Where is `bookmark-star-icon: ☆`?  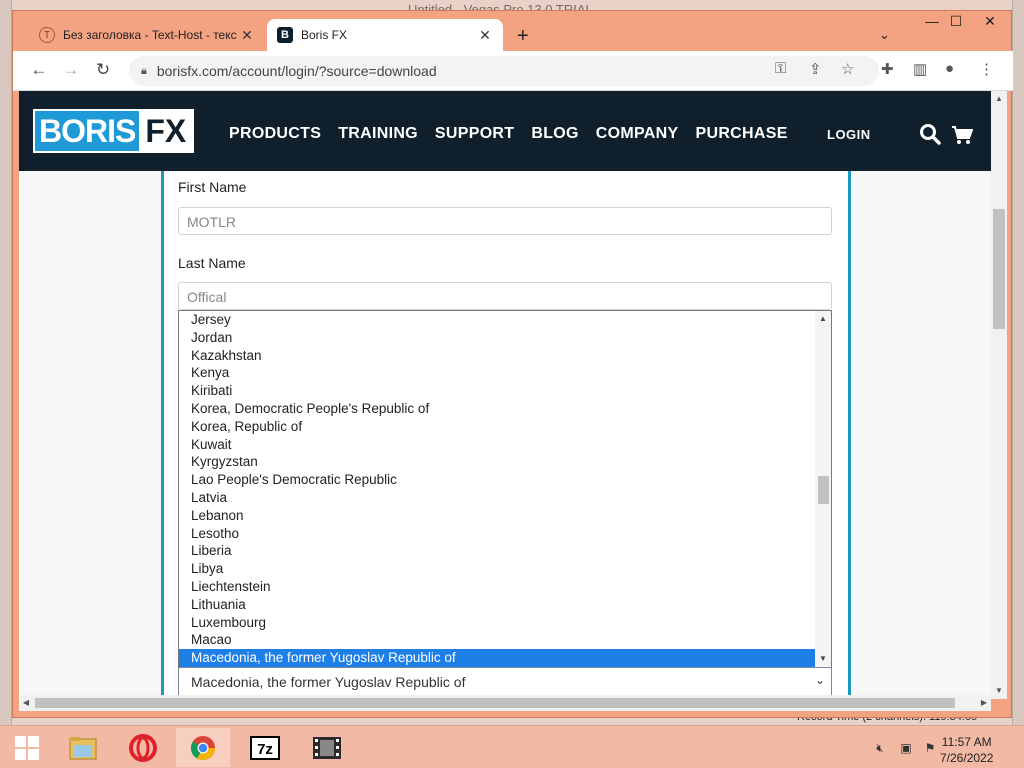 bookmark-star-icon: ☆ is located at coordinates (847, 69).